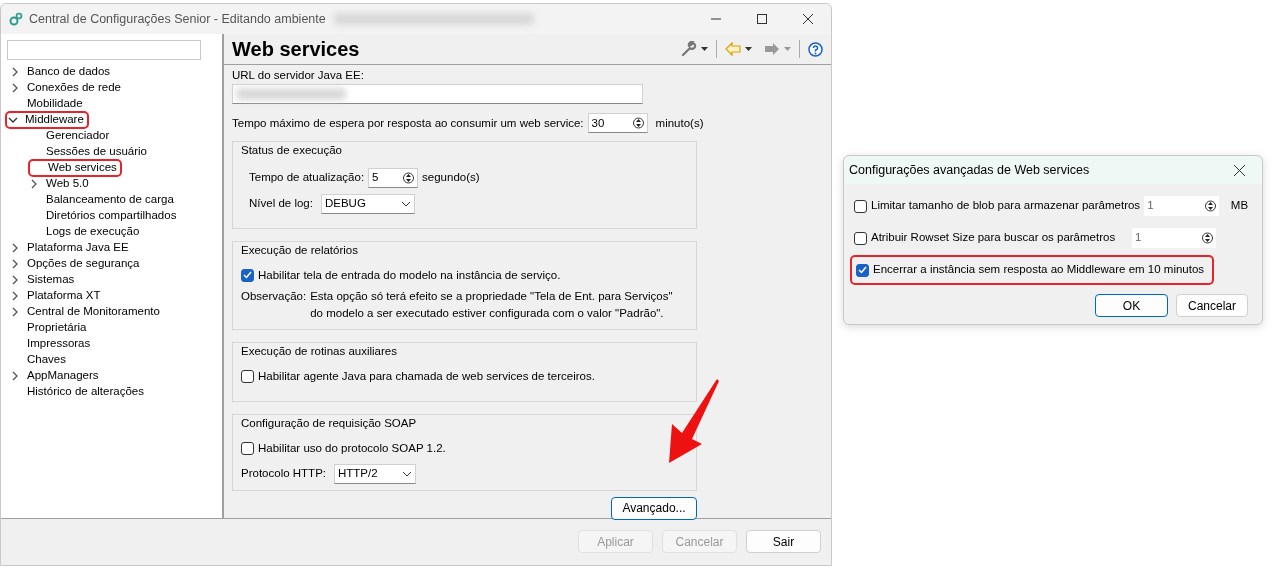  What do you see at coordinates (409, 275) in the screenshot?
I see `checkbox-label: Habilitar tela de entrada do modelo na instância de serviço.` at bounding box center [409, 275].